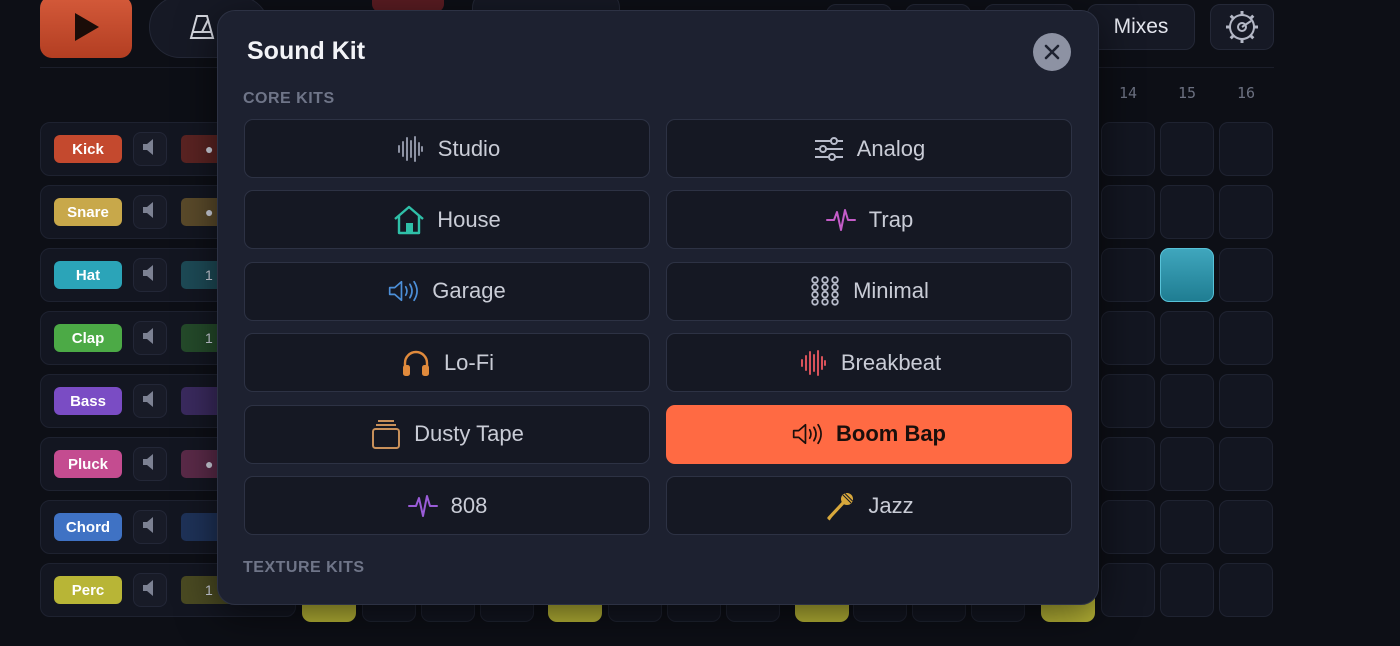 This screenshot has height=646, width=1400. I want to click on kit-option-jazz: Jazz, so click(869, 505).